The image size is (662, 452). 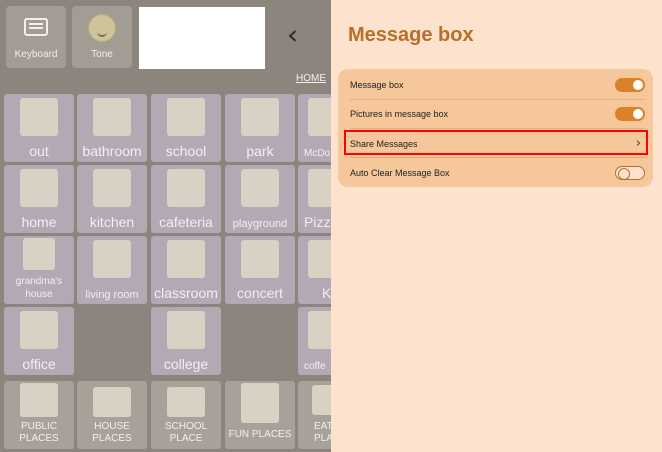 I want to click on category-label: SCHOOL PLACE, so click(x=186, y=432).